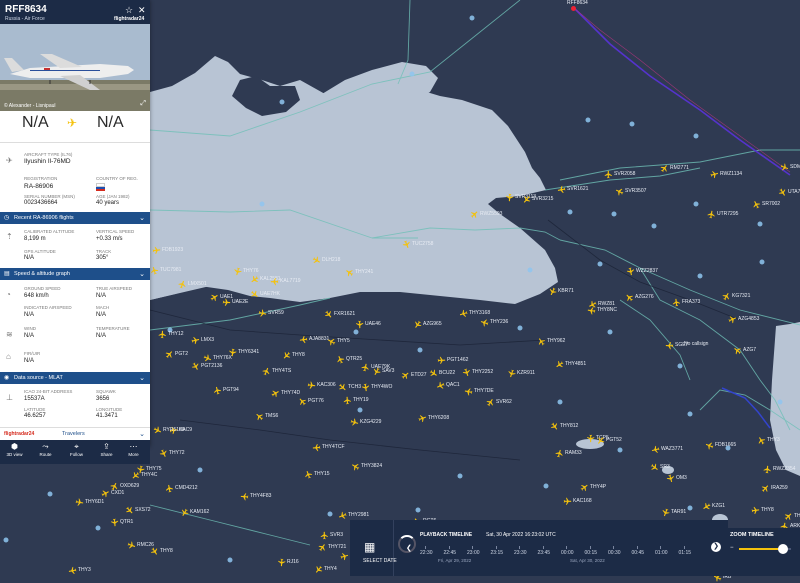  I want to click on aircraft-callsign-label: QAC1, so click(453, 385).